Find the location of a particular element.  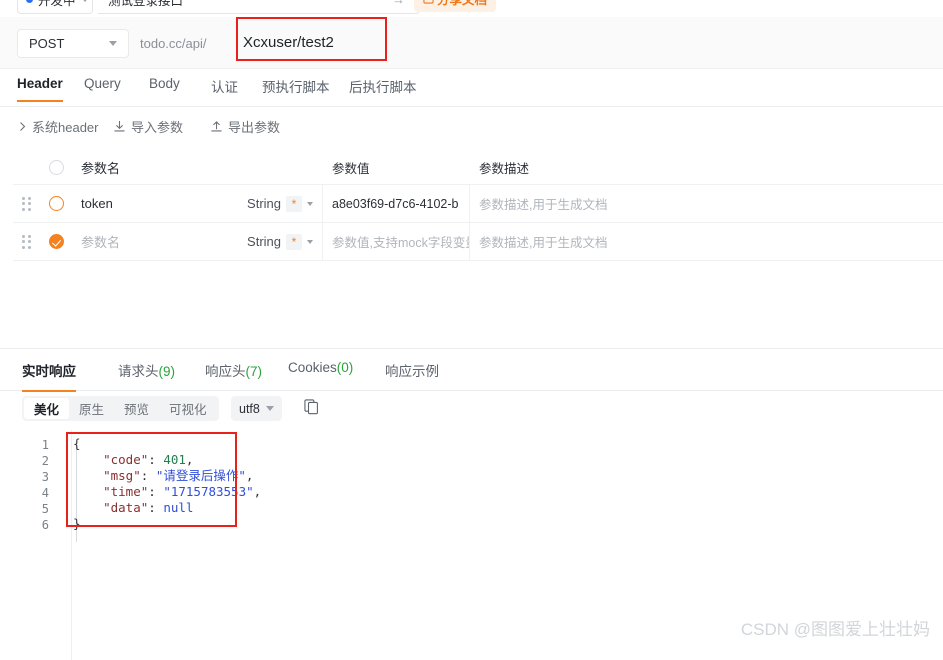

tab-realtime-response-label: 实时响应 is located at coordinates (49, 371).